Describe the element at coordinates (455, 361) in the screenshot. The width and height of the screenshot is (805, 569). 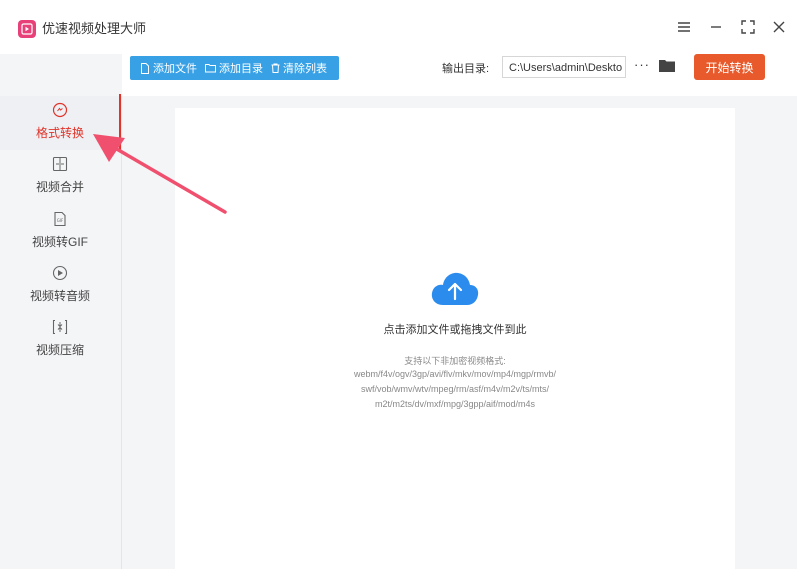
I see `formats-title: 支持以下非加密视频格式:` at that location.